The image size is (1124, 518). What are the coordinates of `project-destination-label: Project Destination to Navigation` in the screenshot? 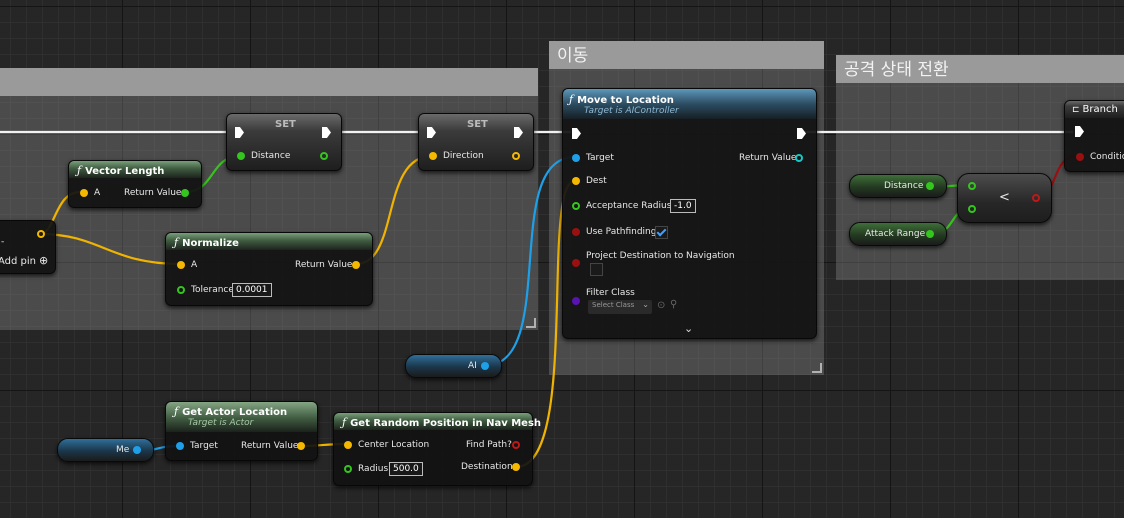 It's located at (660, 256).